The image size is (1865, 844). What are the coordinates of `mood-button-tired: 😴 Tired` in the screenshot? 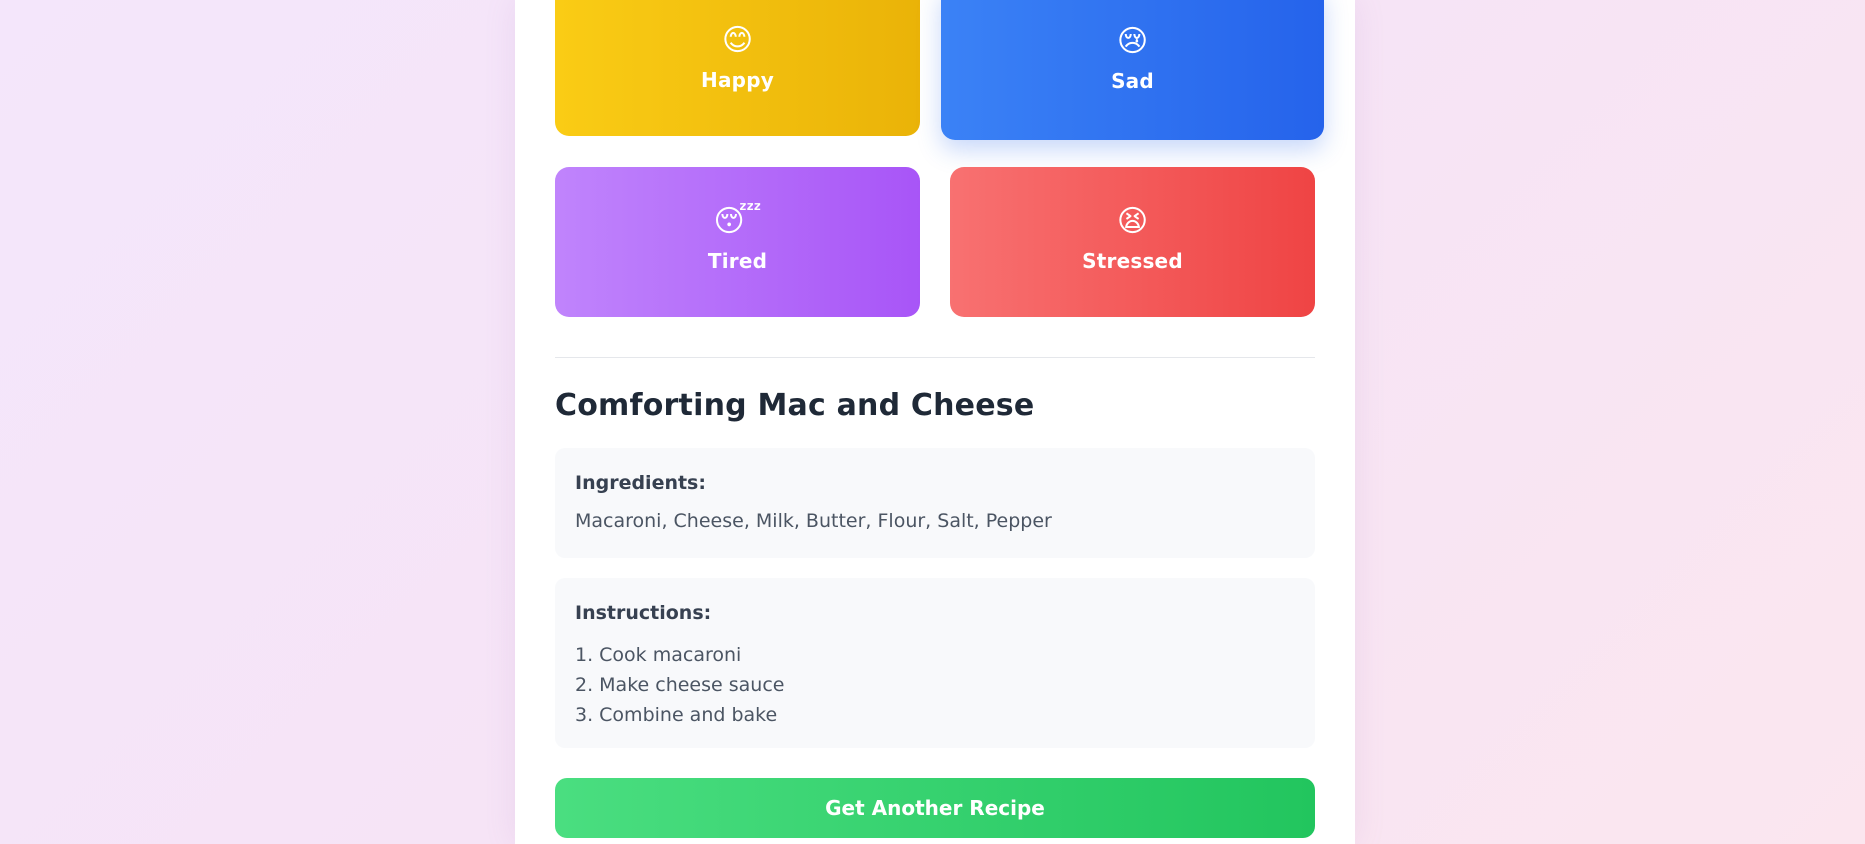 It's located at (737, 242).